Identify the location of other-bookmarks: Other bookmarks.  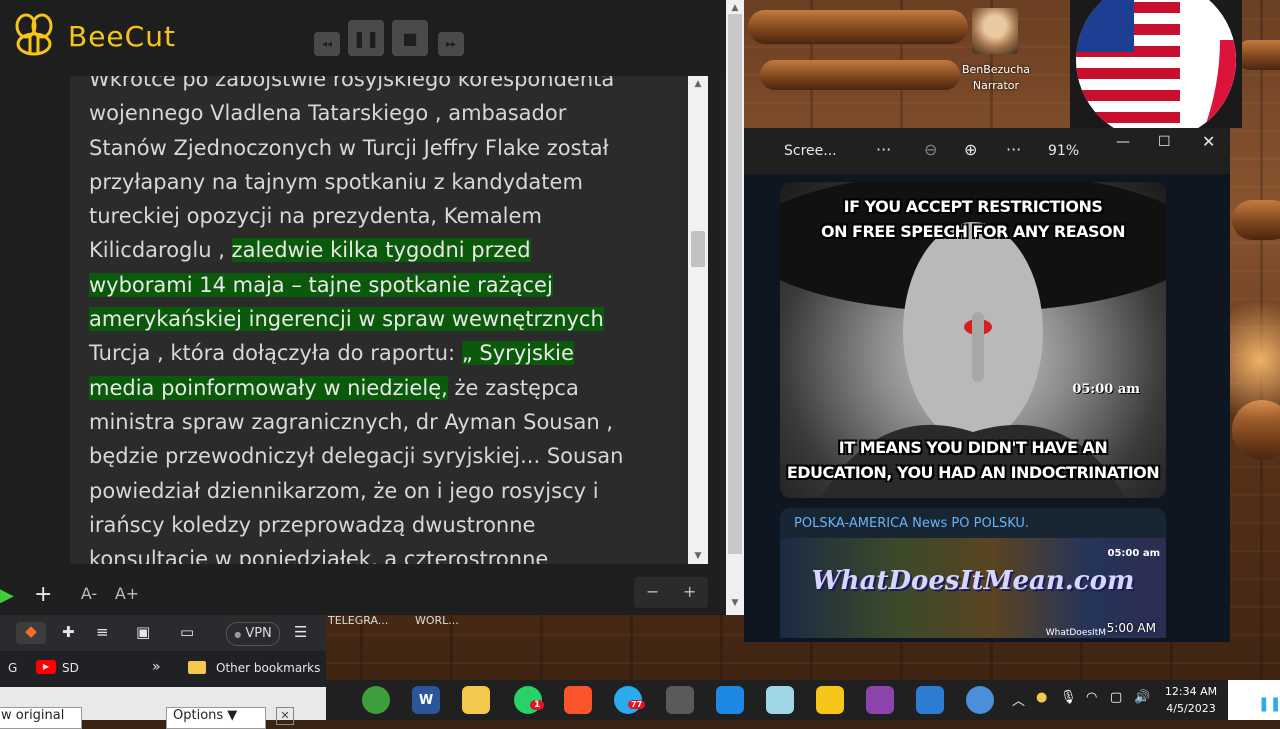
(268, 668).